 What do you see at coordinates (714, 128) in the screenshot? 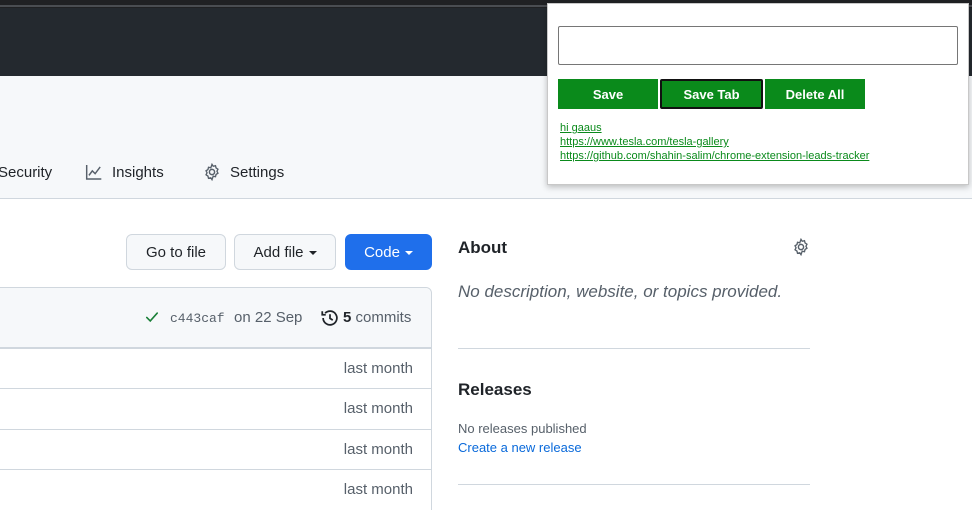
I see `list-item: hi gaaus` at bounding box center [714, 128].